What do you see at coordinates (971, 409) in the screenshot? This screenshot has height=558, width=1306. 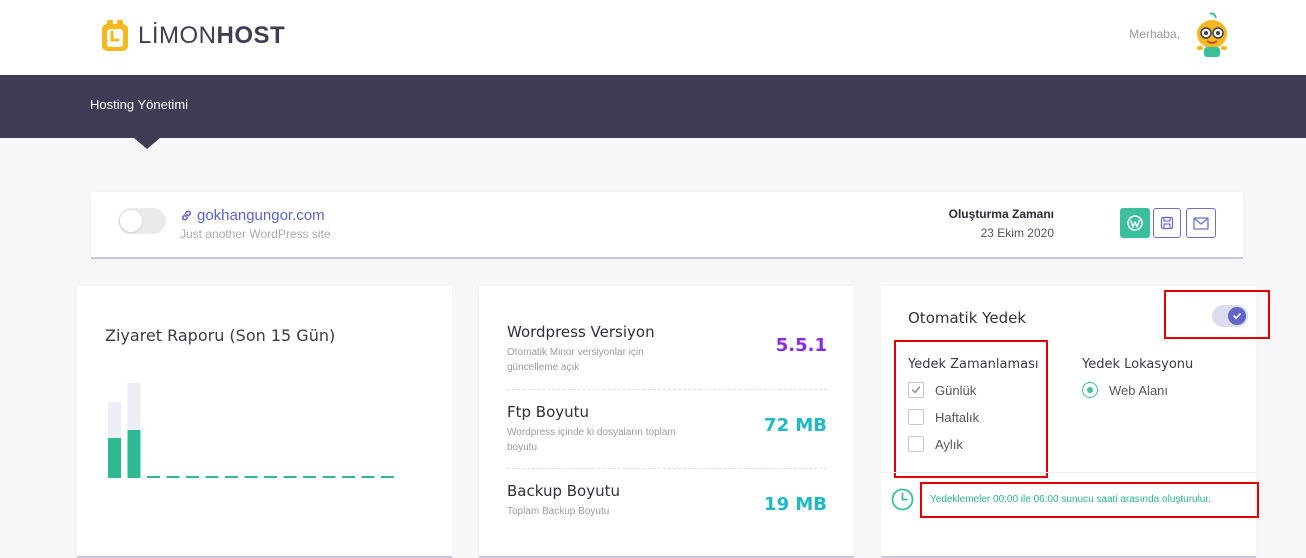 I see `highlight-box-schedule` at bounding box center [971, 409].